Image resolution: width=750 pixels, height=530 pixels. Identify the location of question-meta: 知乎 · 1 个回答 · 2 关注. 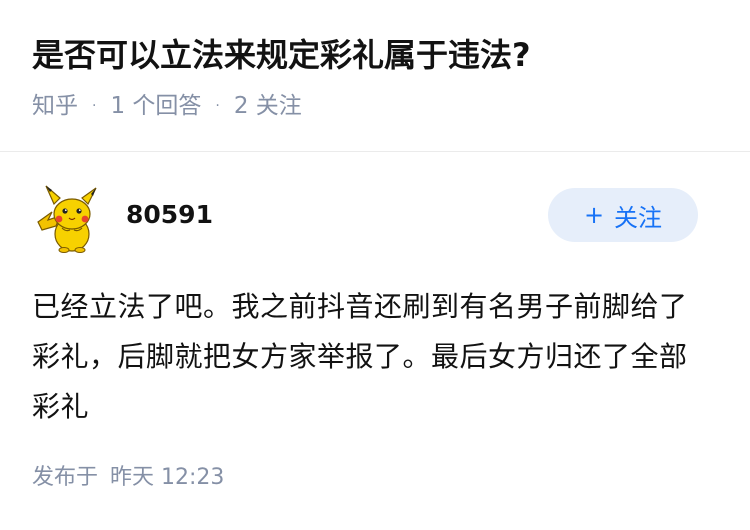
(377, 106).